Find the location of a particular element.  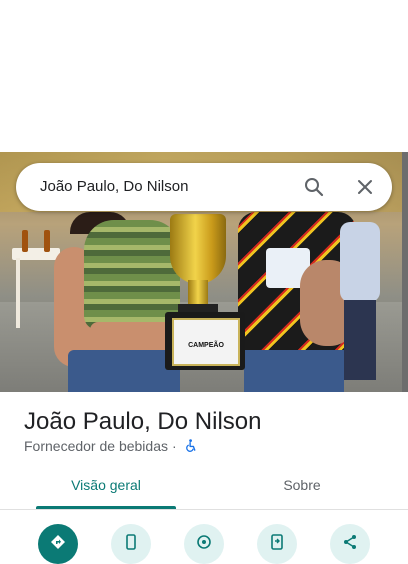

place-title: João Paulo, Do Nilson is located at coordinates (143, 421).